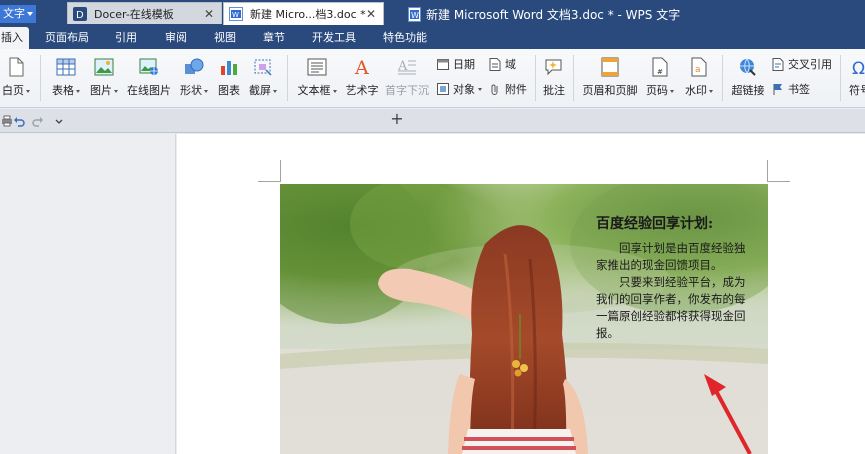 The height and width of the screenshot is (454, 865). I want to click on blank-page-button: 白页, so click(17, 74).